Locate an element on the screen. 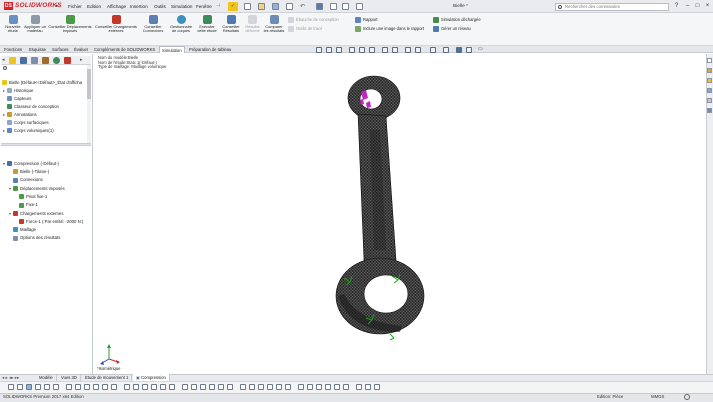  help-icon: ? is located at coordinates (676, 6).